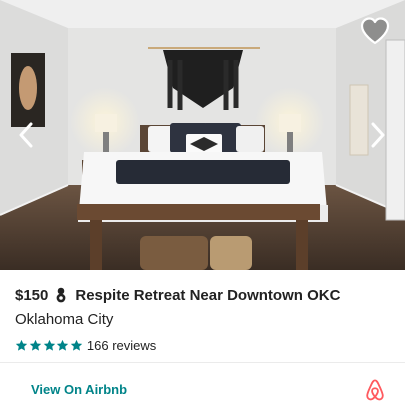  What do you see at coordinates (375, 390) in the screenshot?
I see `airbnb-logo-icon` at bounding box center [375, 390].